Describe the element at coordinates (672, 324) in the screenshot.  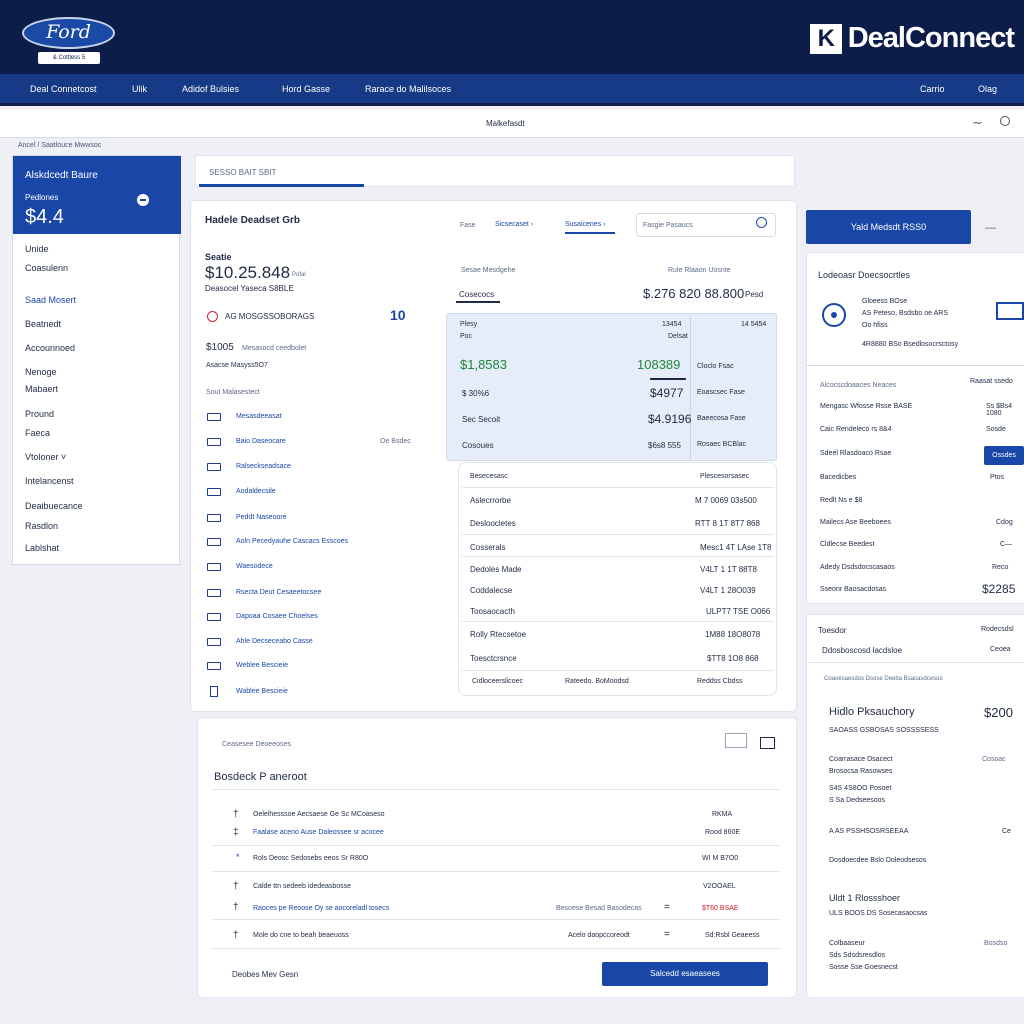
I see `summary-col-1: 13454` at that location.